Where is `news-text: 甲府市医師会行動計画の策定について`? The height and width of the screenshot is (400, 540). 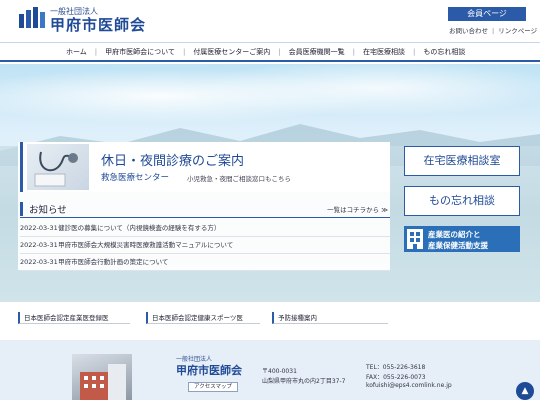
news-text: 甲府市医師会行動計画の策定について is located at coordinates (113, 262).